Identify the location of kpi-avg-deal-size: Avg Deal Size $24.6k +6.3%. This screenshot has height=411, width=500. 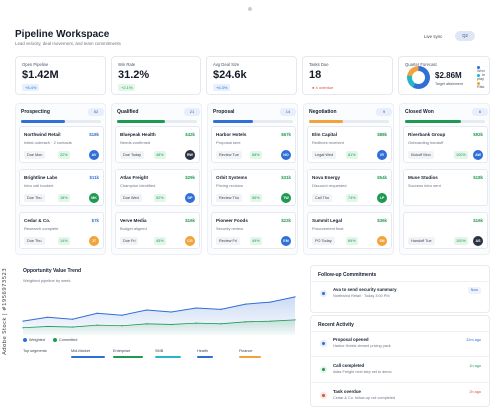
(251, 75).